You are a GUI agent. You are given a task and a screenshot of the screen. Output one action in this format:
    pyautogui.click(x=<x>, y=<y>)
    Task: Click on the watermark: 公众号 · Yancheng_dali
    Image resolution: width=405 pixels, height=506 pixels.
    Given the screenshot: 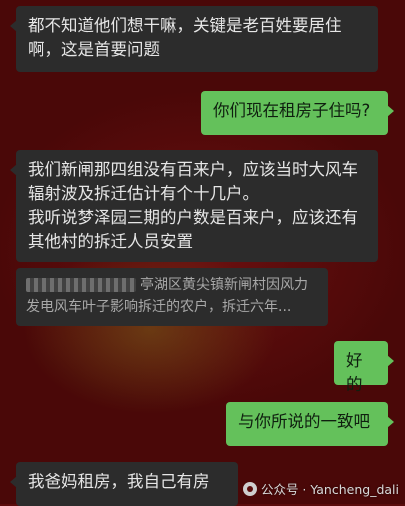 What is the action you would take?
    pyautogui.click(x=320, y=488)
    